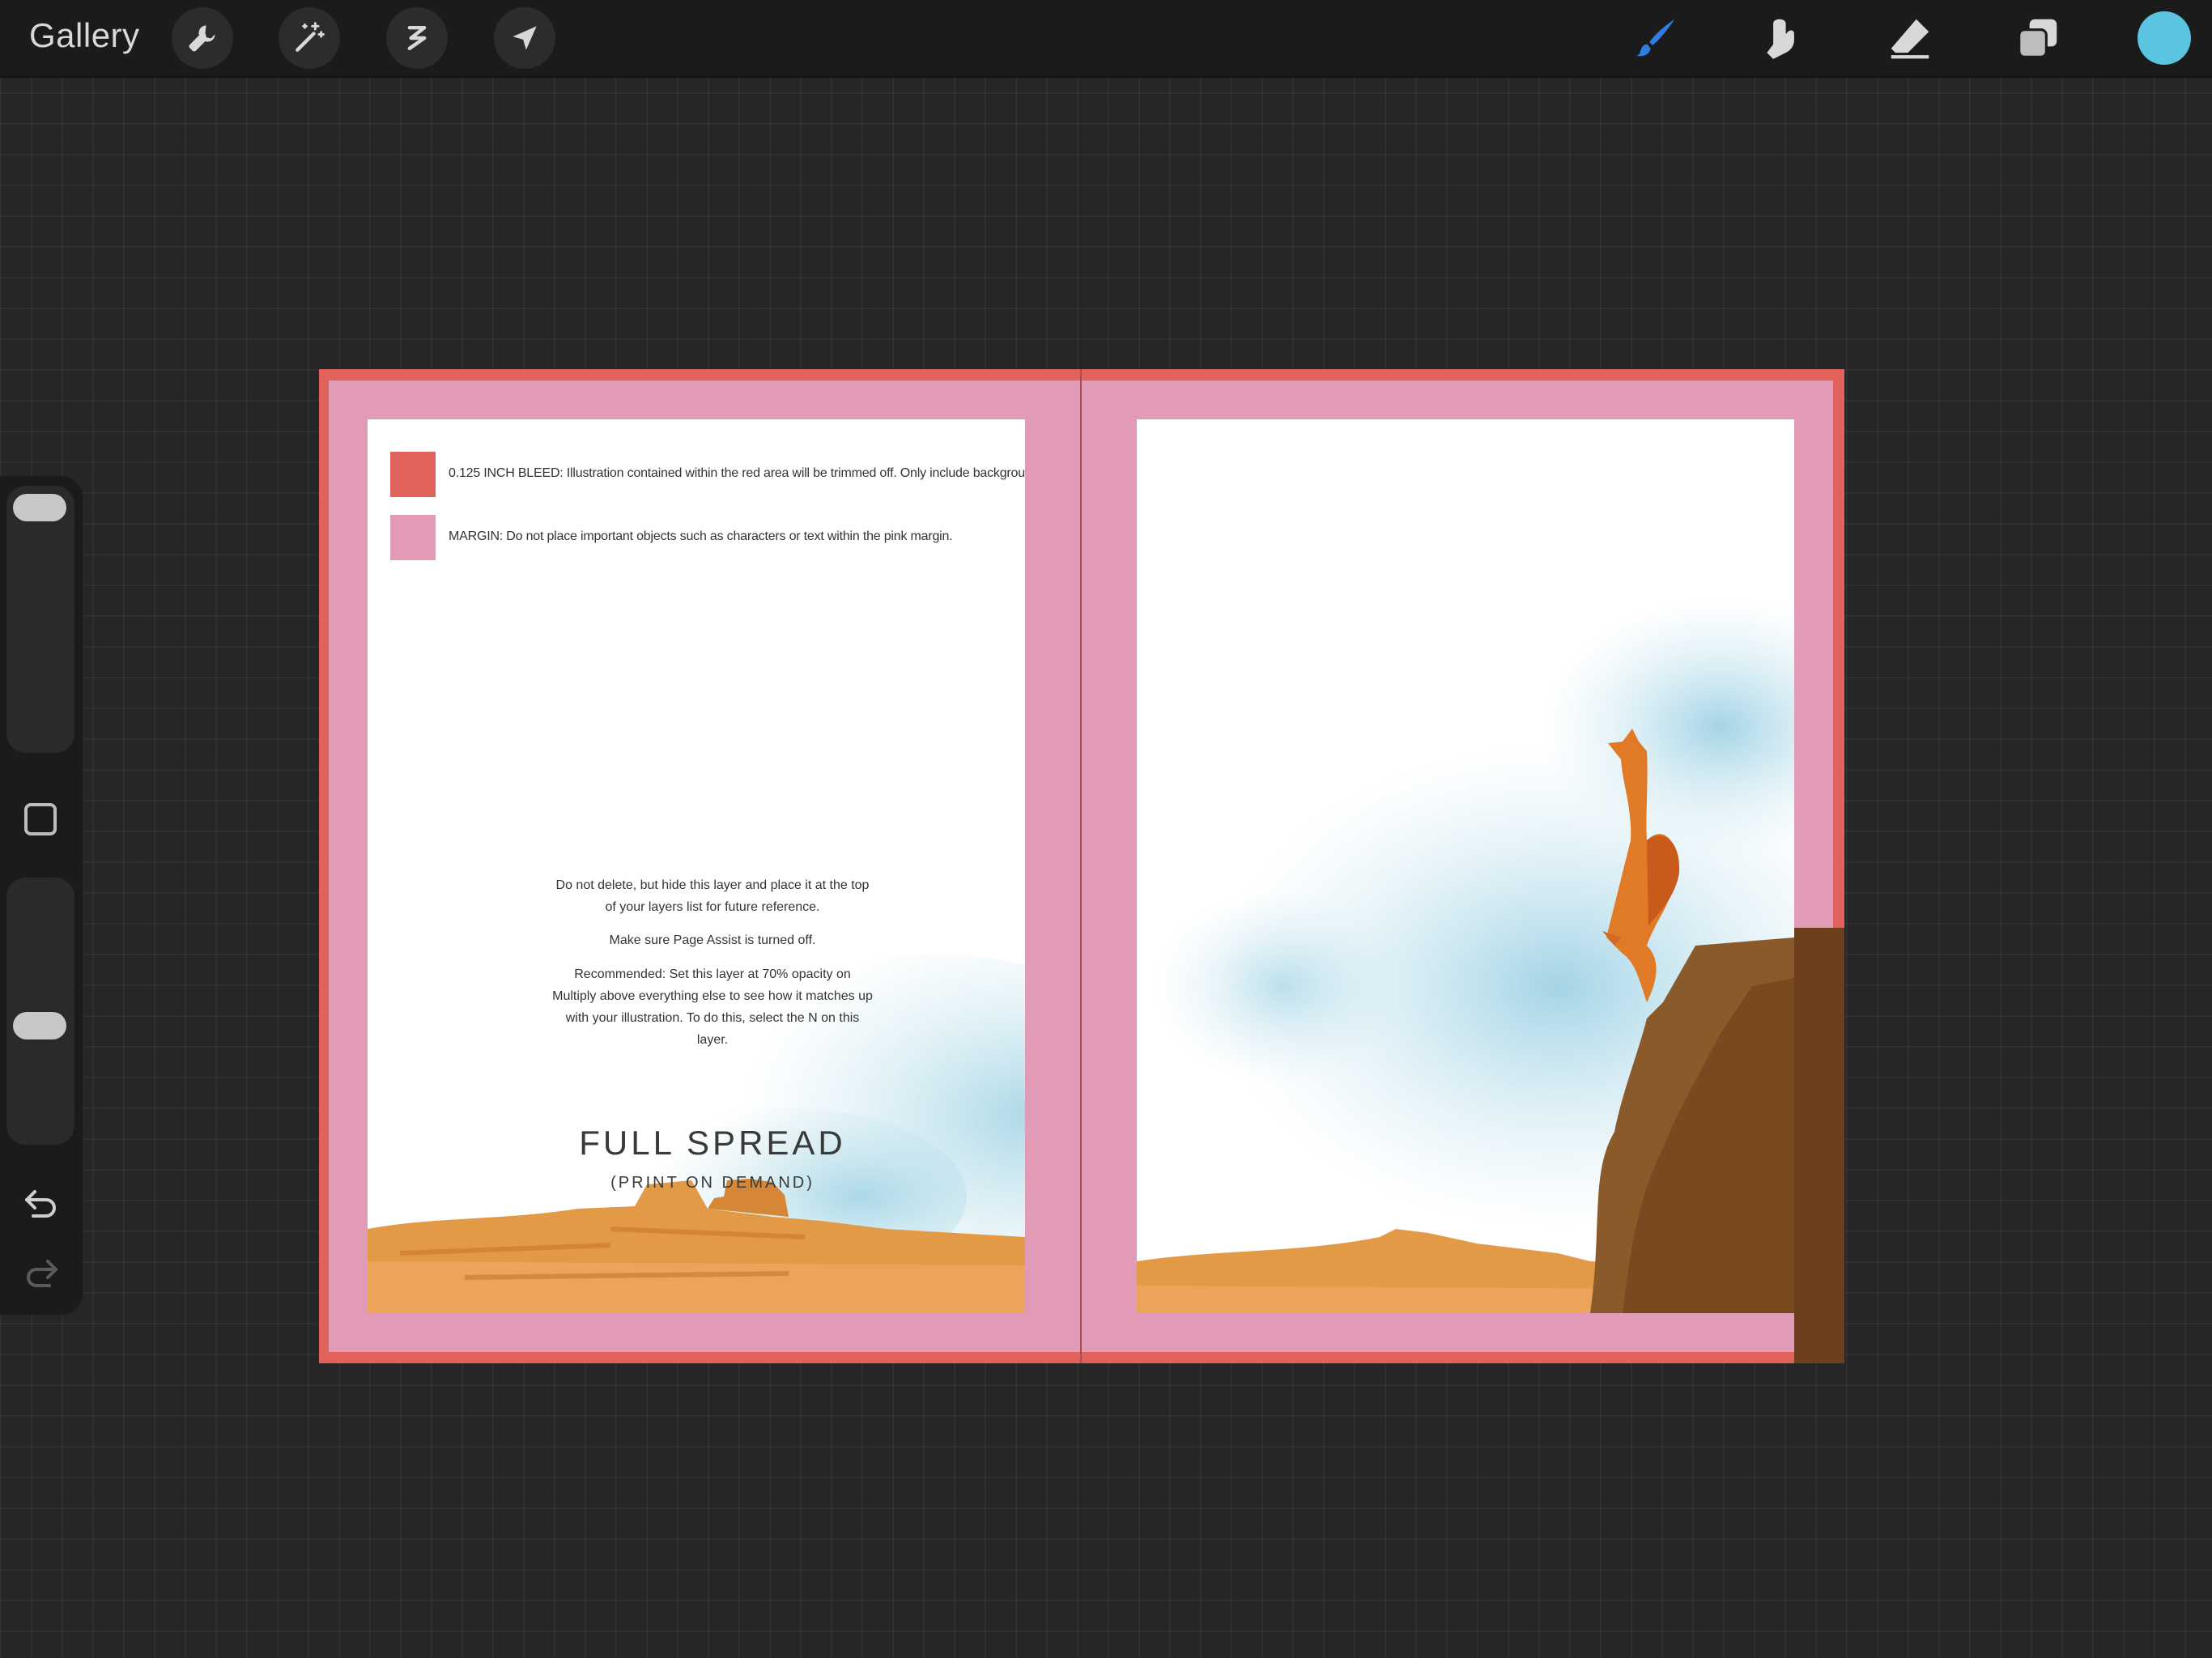 The height and width of the screenshot is (1658, 2212). What do you see at coordinates (712, 940) in the screenshot?
I see `note-page-assist: Make sure Page Assist is turned off.` at bounding box center [712, 940].